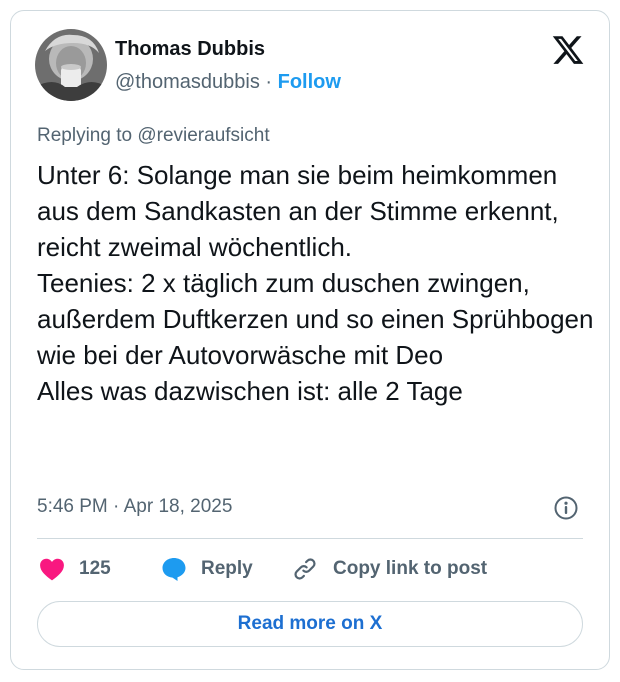 Image resolution: width=620 pixels, height=682 pixels. What do you see at coordinates (52, 569) in the screenshot?
I see `heart-icon` at bounding box center [52, 569].